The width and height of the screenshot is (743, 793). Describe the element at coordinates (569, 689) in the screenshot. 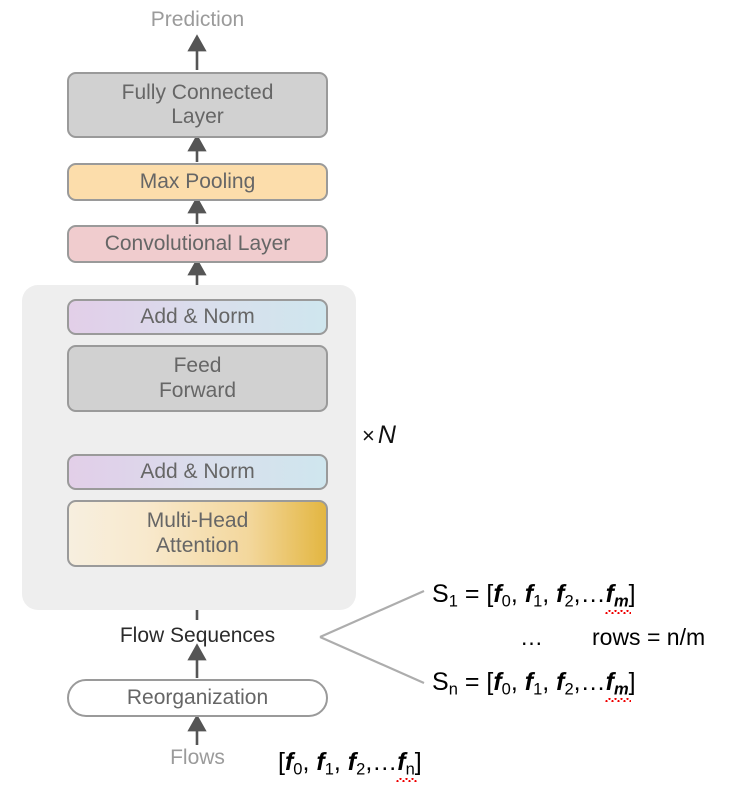

I see `sn-f2-sub: 2` at that location.